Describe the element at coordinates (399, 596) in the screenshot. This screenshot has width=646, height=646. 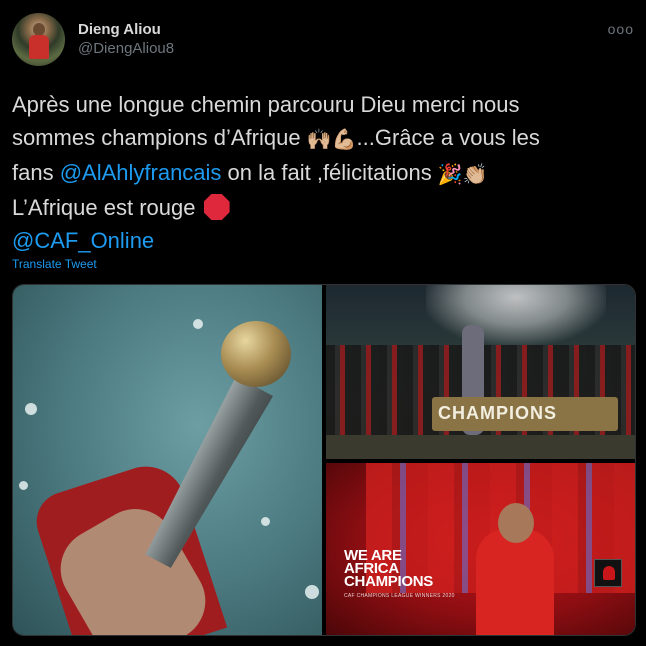
I see `poster-subline: CAF CHAMPIONS LEAGUE WINNERS 2020` at that location.